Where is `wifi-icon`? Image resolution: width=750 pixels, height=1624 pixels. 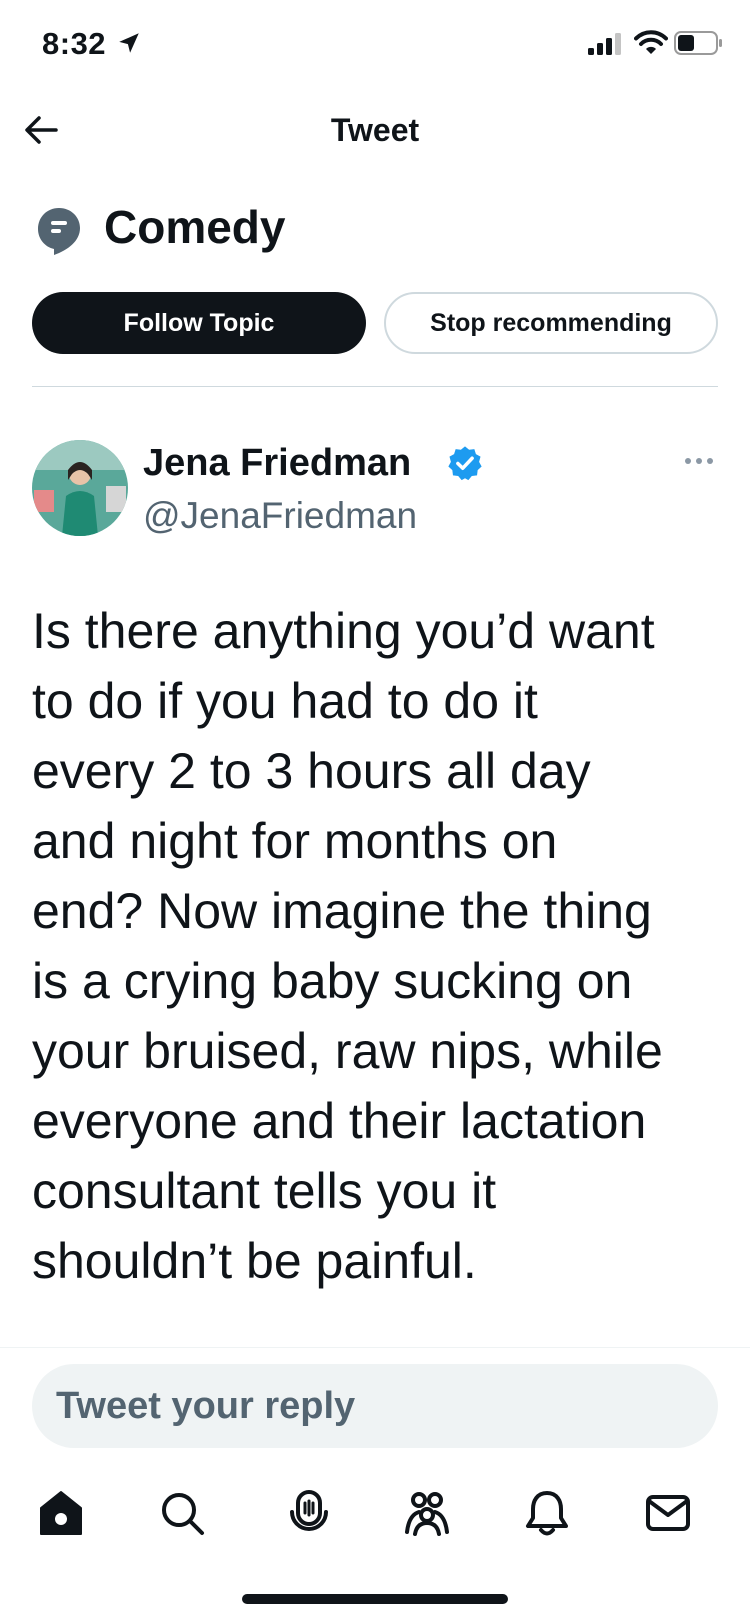 wifi-icon is located at coordinates (651, 42).